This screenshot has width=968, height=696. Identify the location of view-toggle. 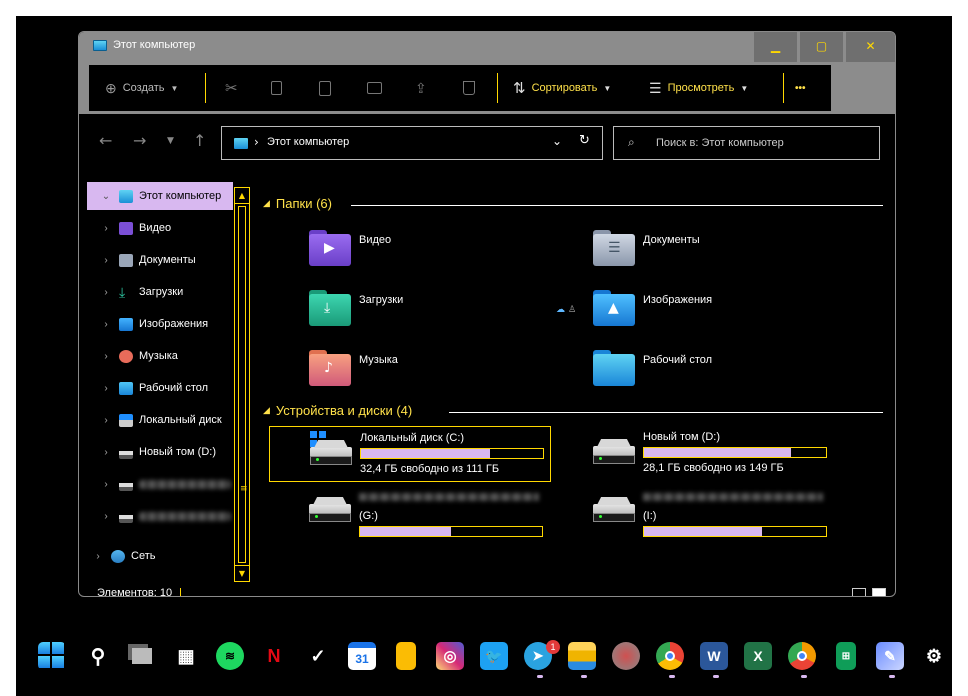
(866, 591).